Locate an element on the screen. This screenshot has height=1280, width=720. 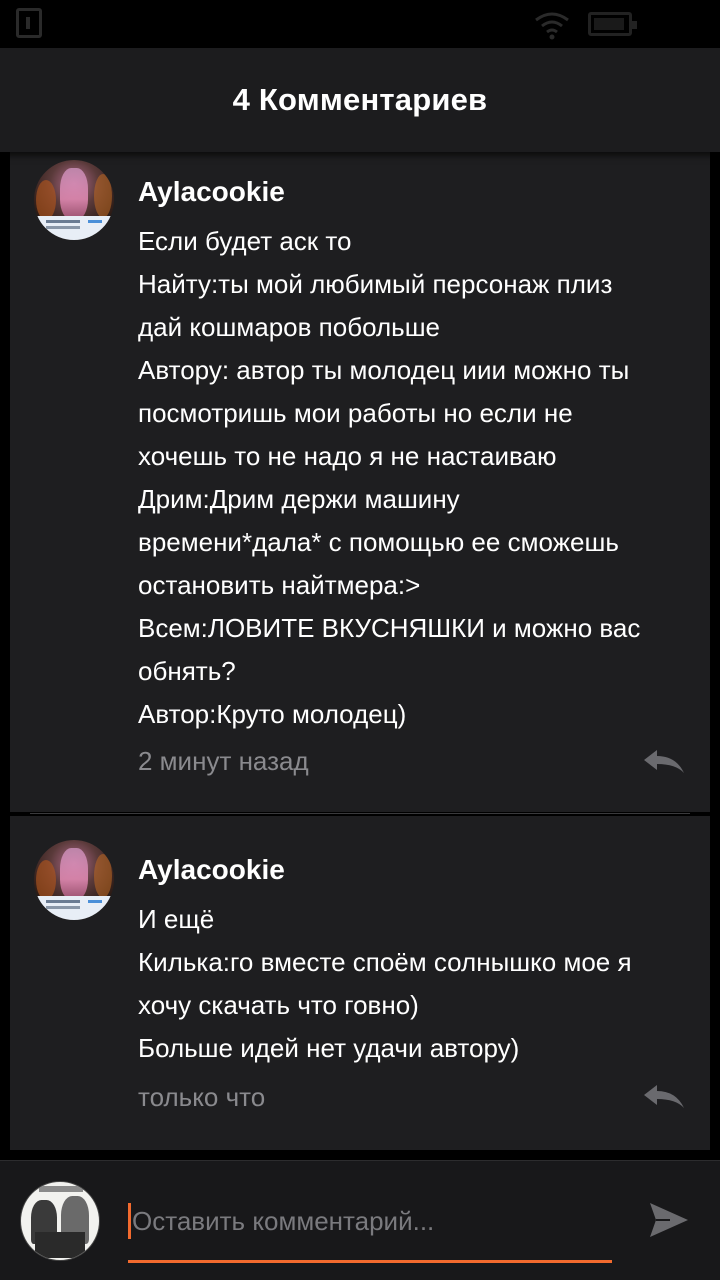
comment-line: И ещё is located at coordinates (176, 919).